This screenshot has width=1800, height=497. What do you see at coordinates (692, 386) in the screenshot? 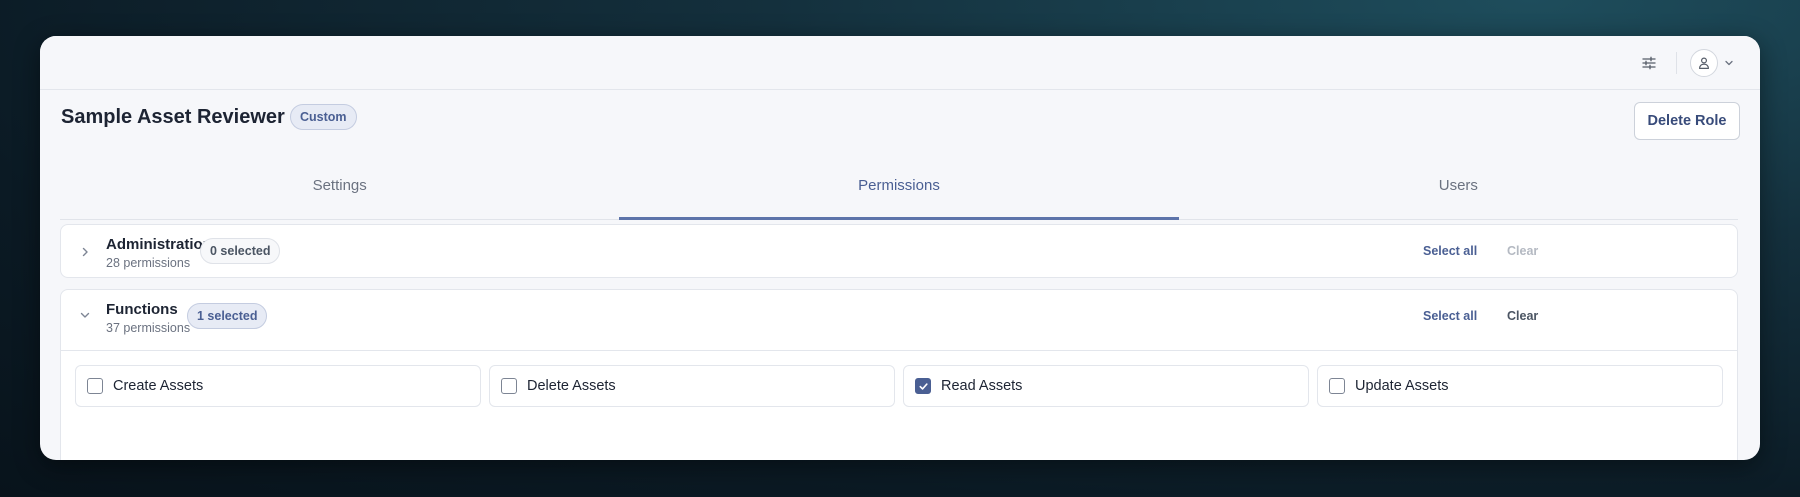
I see `permission-item-delete-assets: Delete Assets` at bounding box center [692, 386].